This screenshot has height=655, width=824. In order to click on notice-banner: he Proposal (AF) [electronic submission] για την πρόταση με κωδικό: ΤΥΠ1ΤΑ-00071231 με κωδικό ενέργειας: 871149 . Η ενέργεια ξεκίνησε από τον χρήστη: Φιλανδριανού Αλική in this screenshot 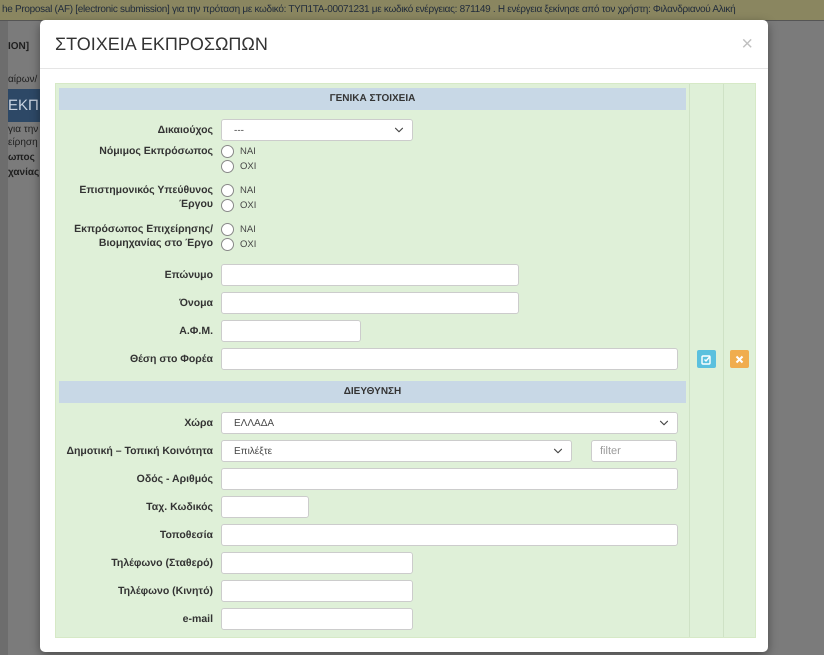, I will do `click(412, 10)`.